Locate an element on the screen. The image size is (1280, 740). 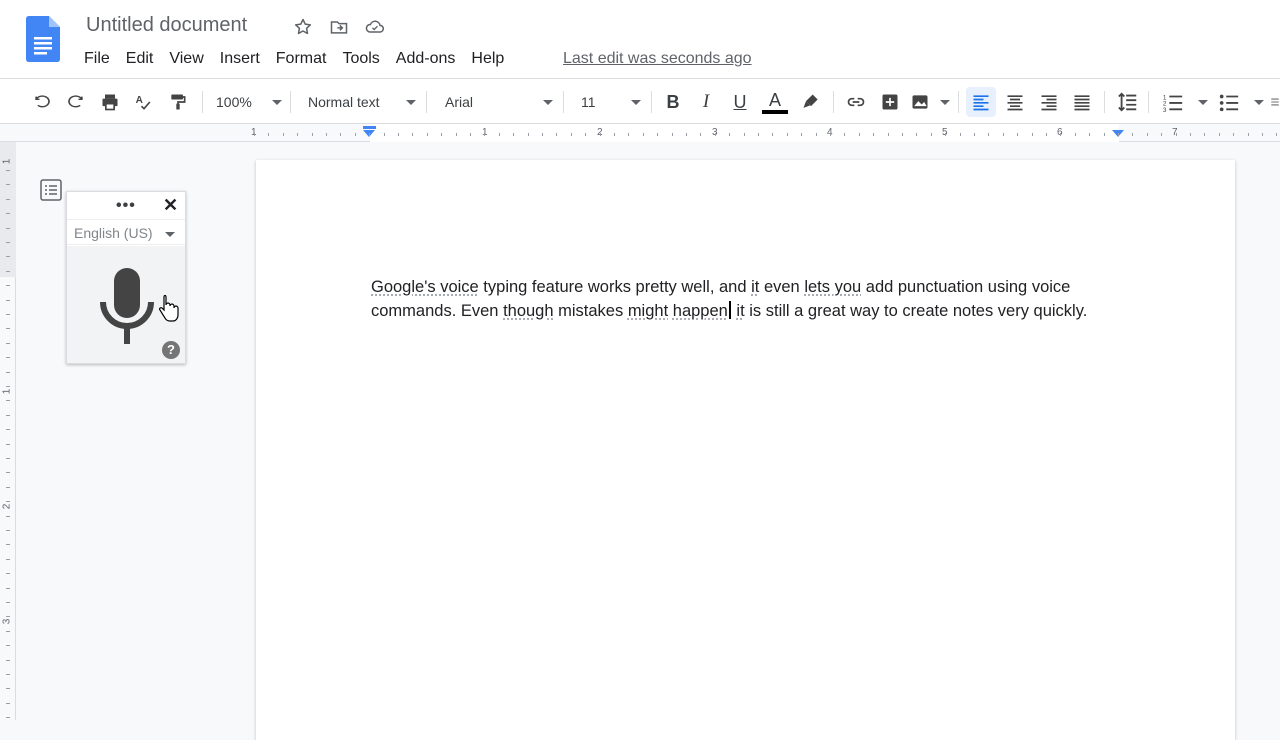
align-center-button is located at coordinates (1015, 102).